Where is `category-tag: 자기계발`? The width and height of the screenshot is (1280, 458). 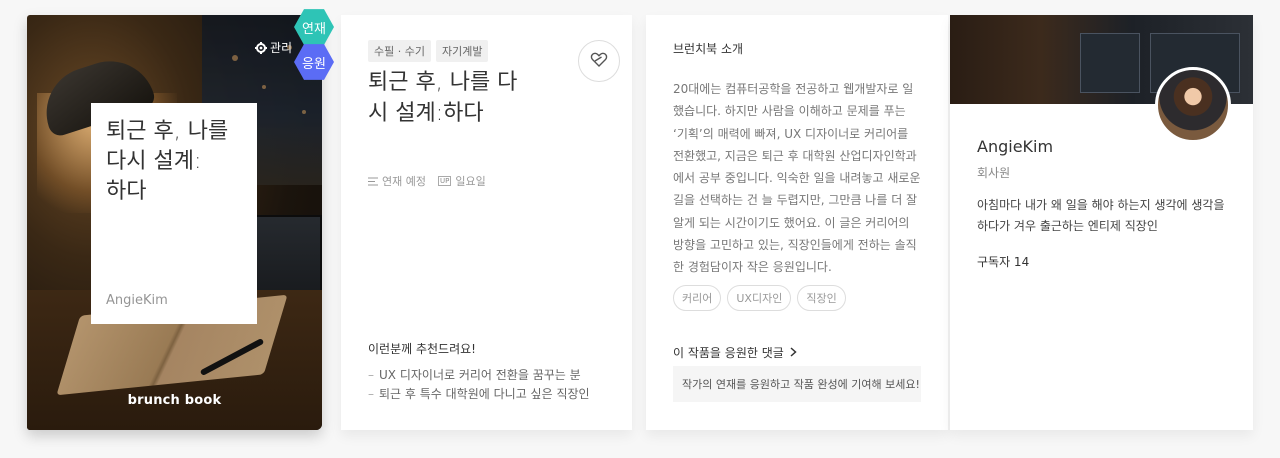
category-tag: 자기계발 is located at coordinates (462, 51).